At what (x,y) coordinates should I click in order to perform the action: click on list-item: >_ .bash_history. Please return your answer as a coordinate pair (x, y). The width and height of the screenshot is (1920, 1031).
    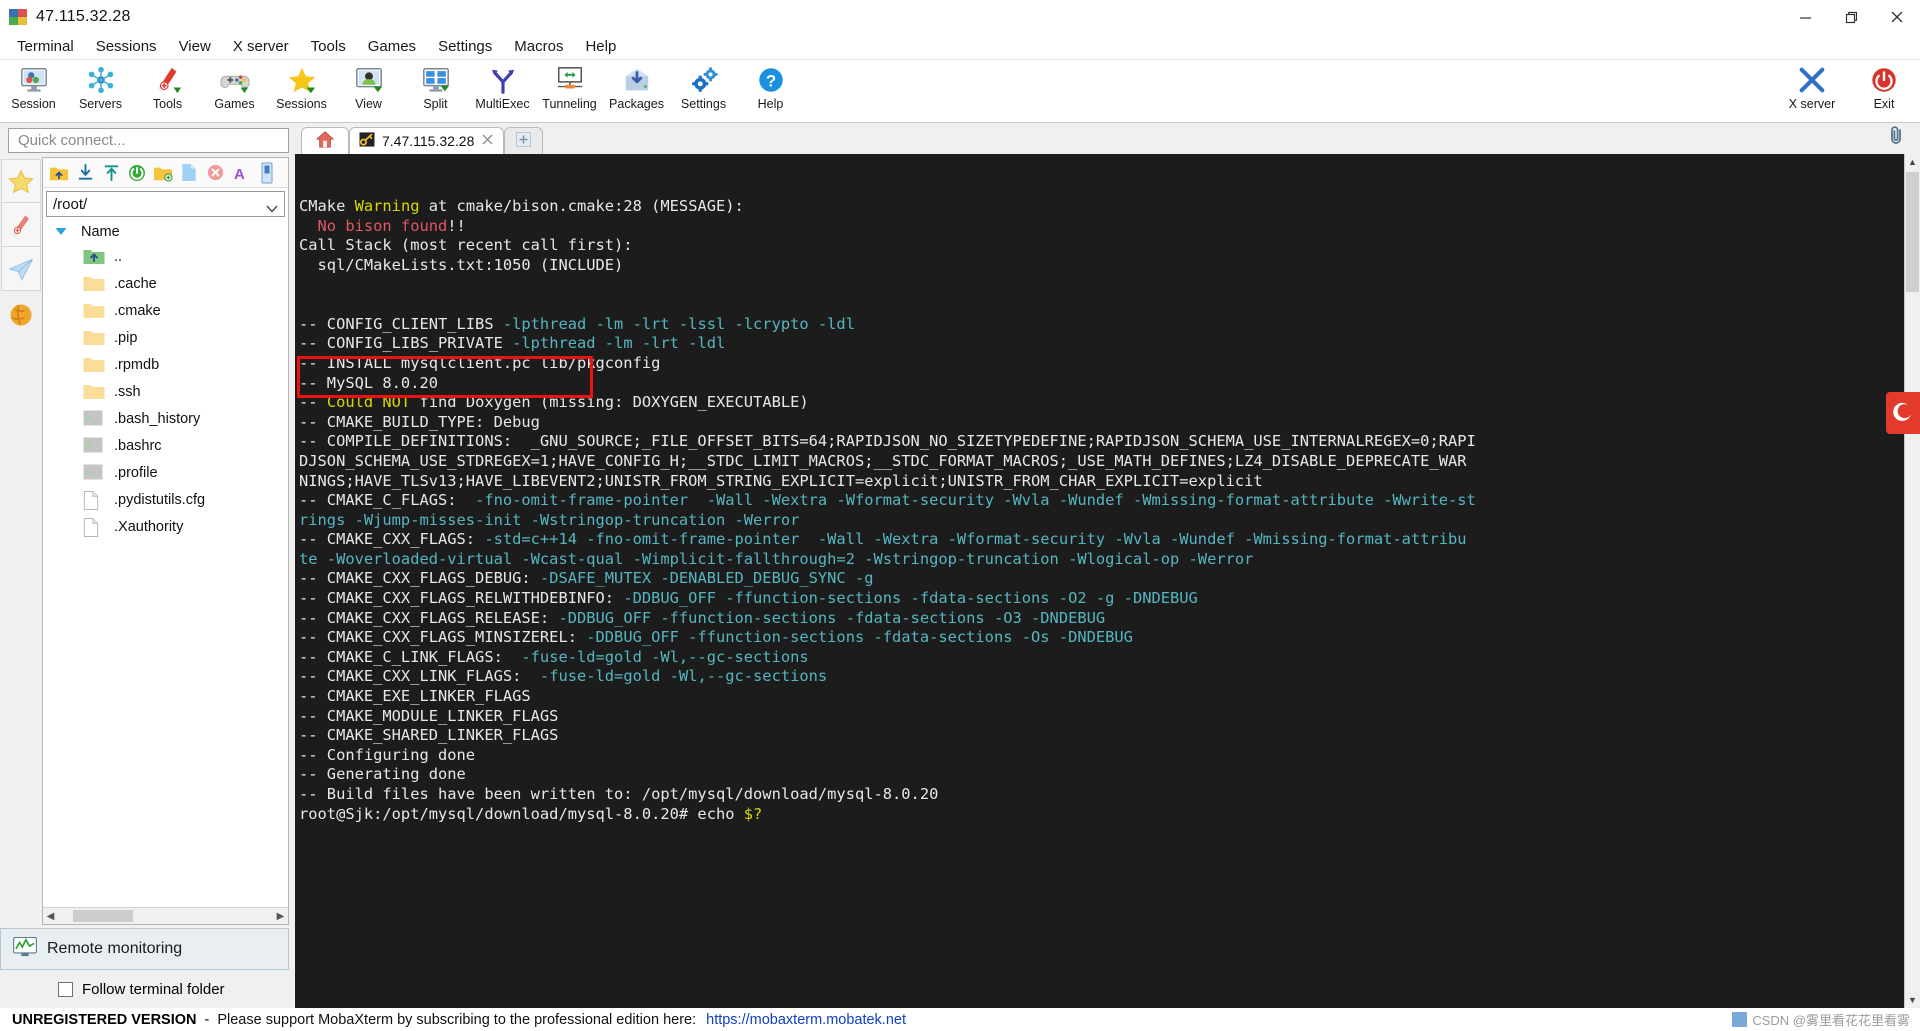
    Looking at the image, I should click on (165, 418).